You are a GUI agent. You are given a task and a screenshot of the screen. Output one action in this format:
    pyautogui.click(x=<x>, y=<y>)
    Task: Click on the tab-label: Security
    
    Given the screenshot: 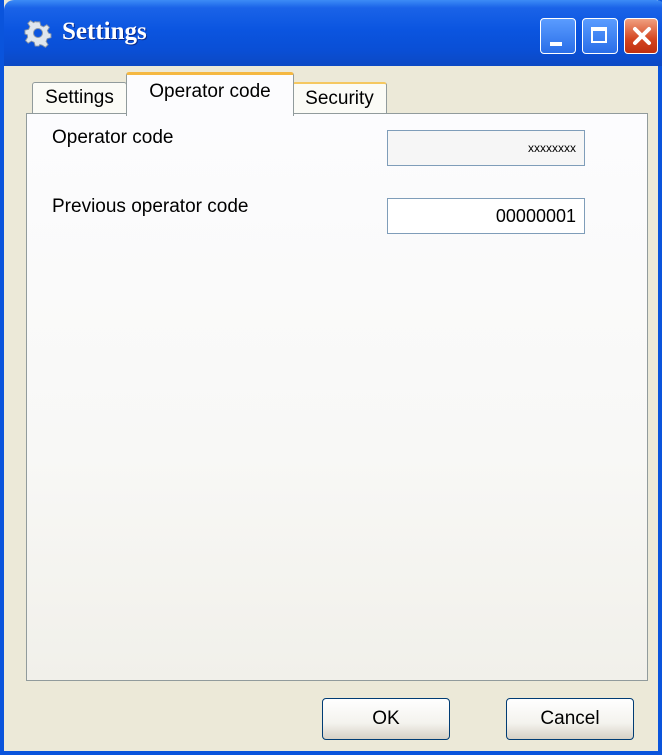 What is the action you would take?
    pyautogui.click(x=339, y=98)
    